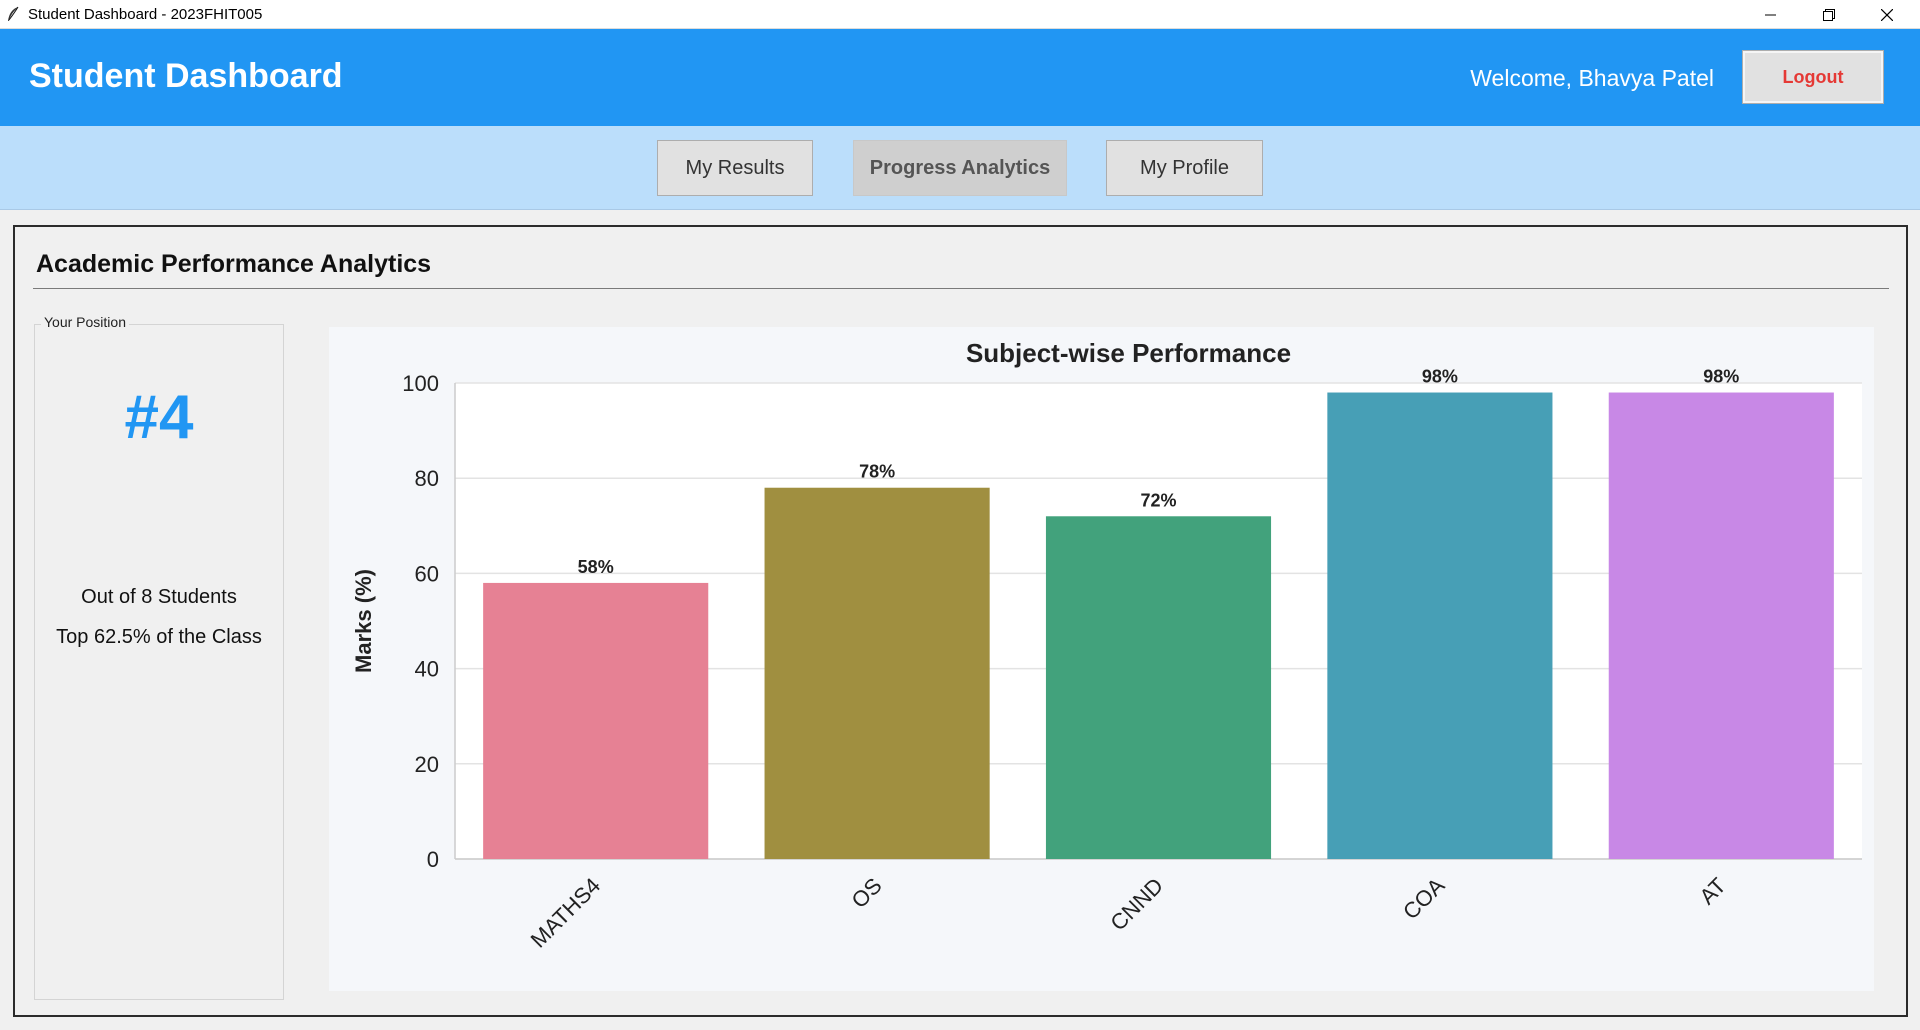 This screenshot has height=1030, width=1920. What do you see at coordinates (1158, 500) in the screenshot?
I see `chart-data-label: 72%` at bounding box center [1158, 500].